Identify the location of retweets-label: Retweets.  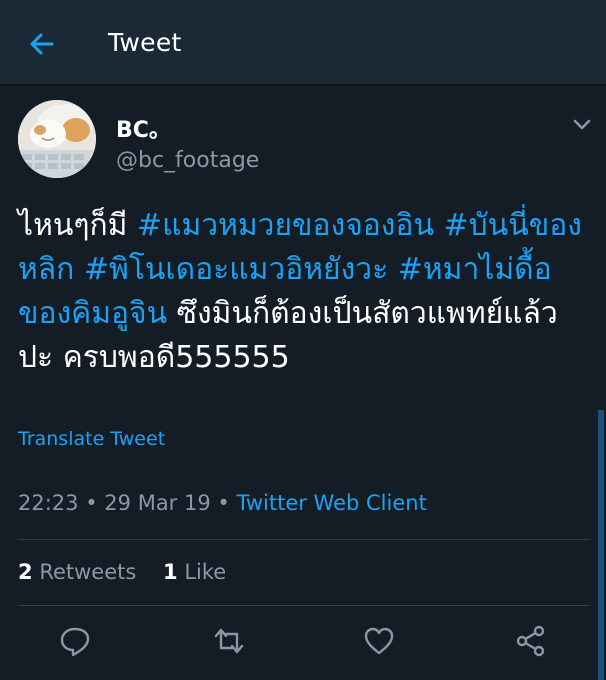
(88, 572).